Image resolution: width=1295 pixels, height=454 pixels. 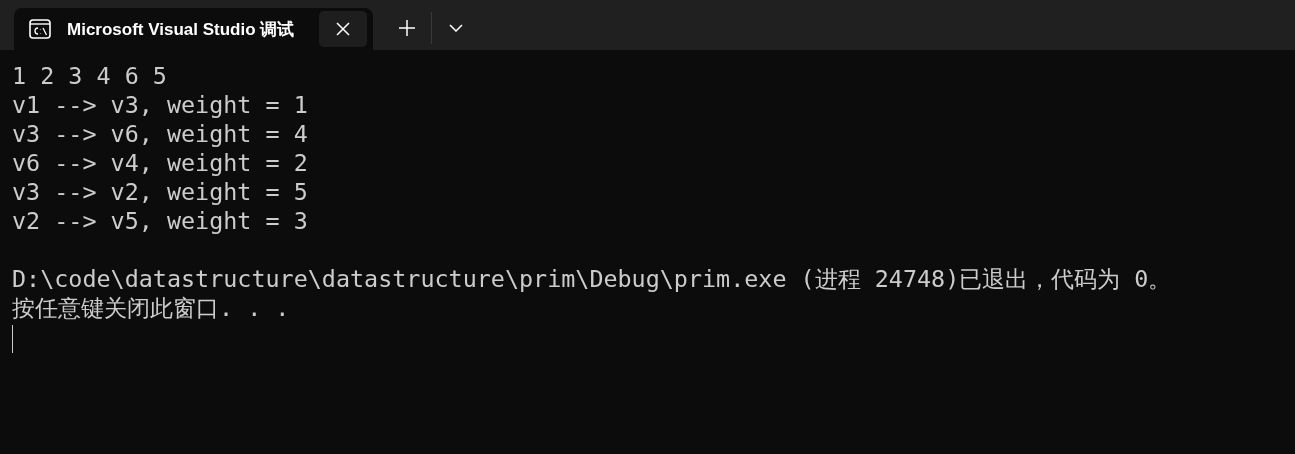 What do you see at coordinates (160, 134) in the screenshot?
I see `console-line: v3 --> v6, weight = 4` at bounding box center [160, 134].